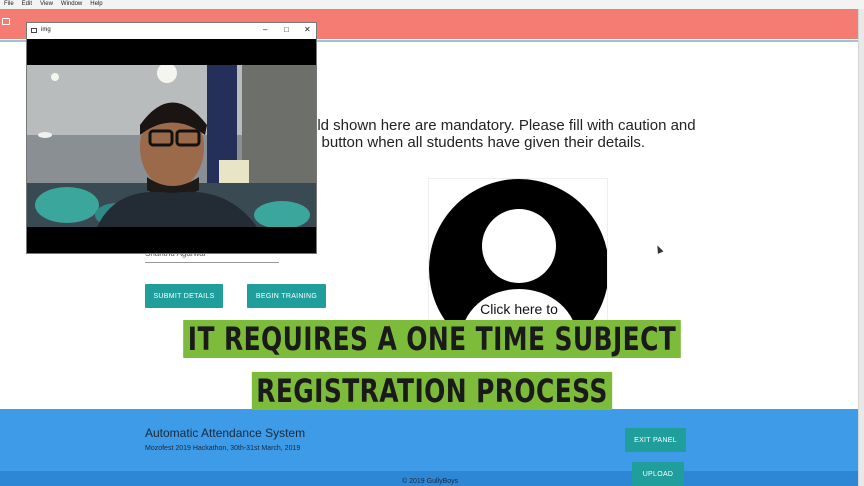 The image size is (864, 486). I want to click on chat-icon, so click(6, 21).